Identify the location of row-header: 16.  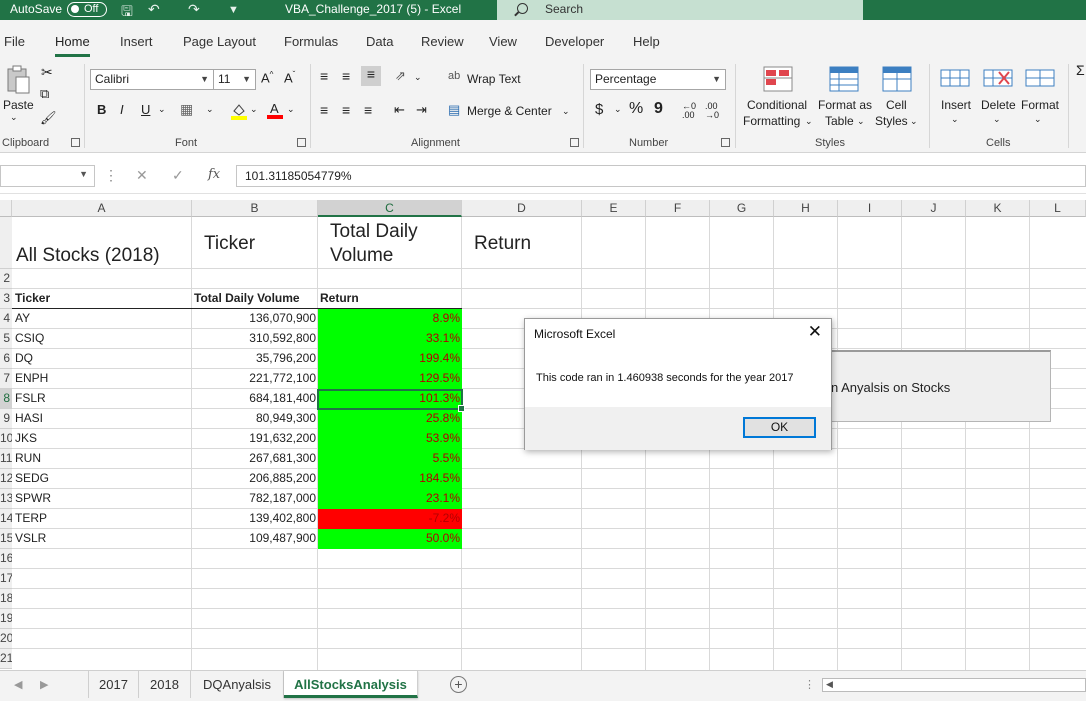
(6, 559).